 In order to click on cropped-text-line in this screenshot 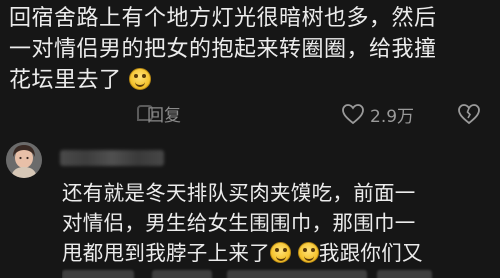, I will do `click(280, 272)`.